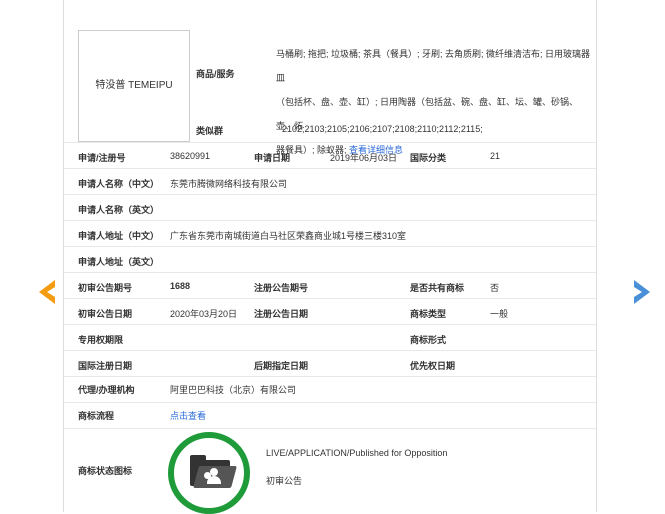 The height and width of the screenshot is (514, 665). I want to click on priority-date-label: 优先权日期, so click(433, 366).